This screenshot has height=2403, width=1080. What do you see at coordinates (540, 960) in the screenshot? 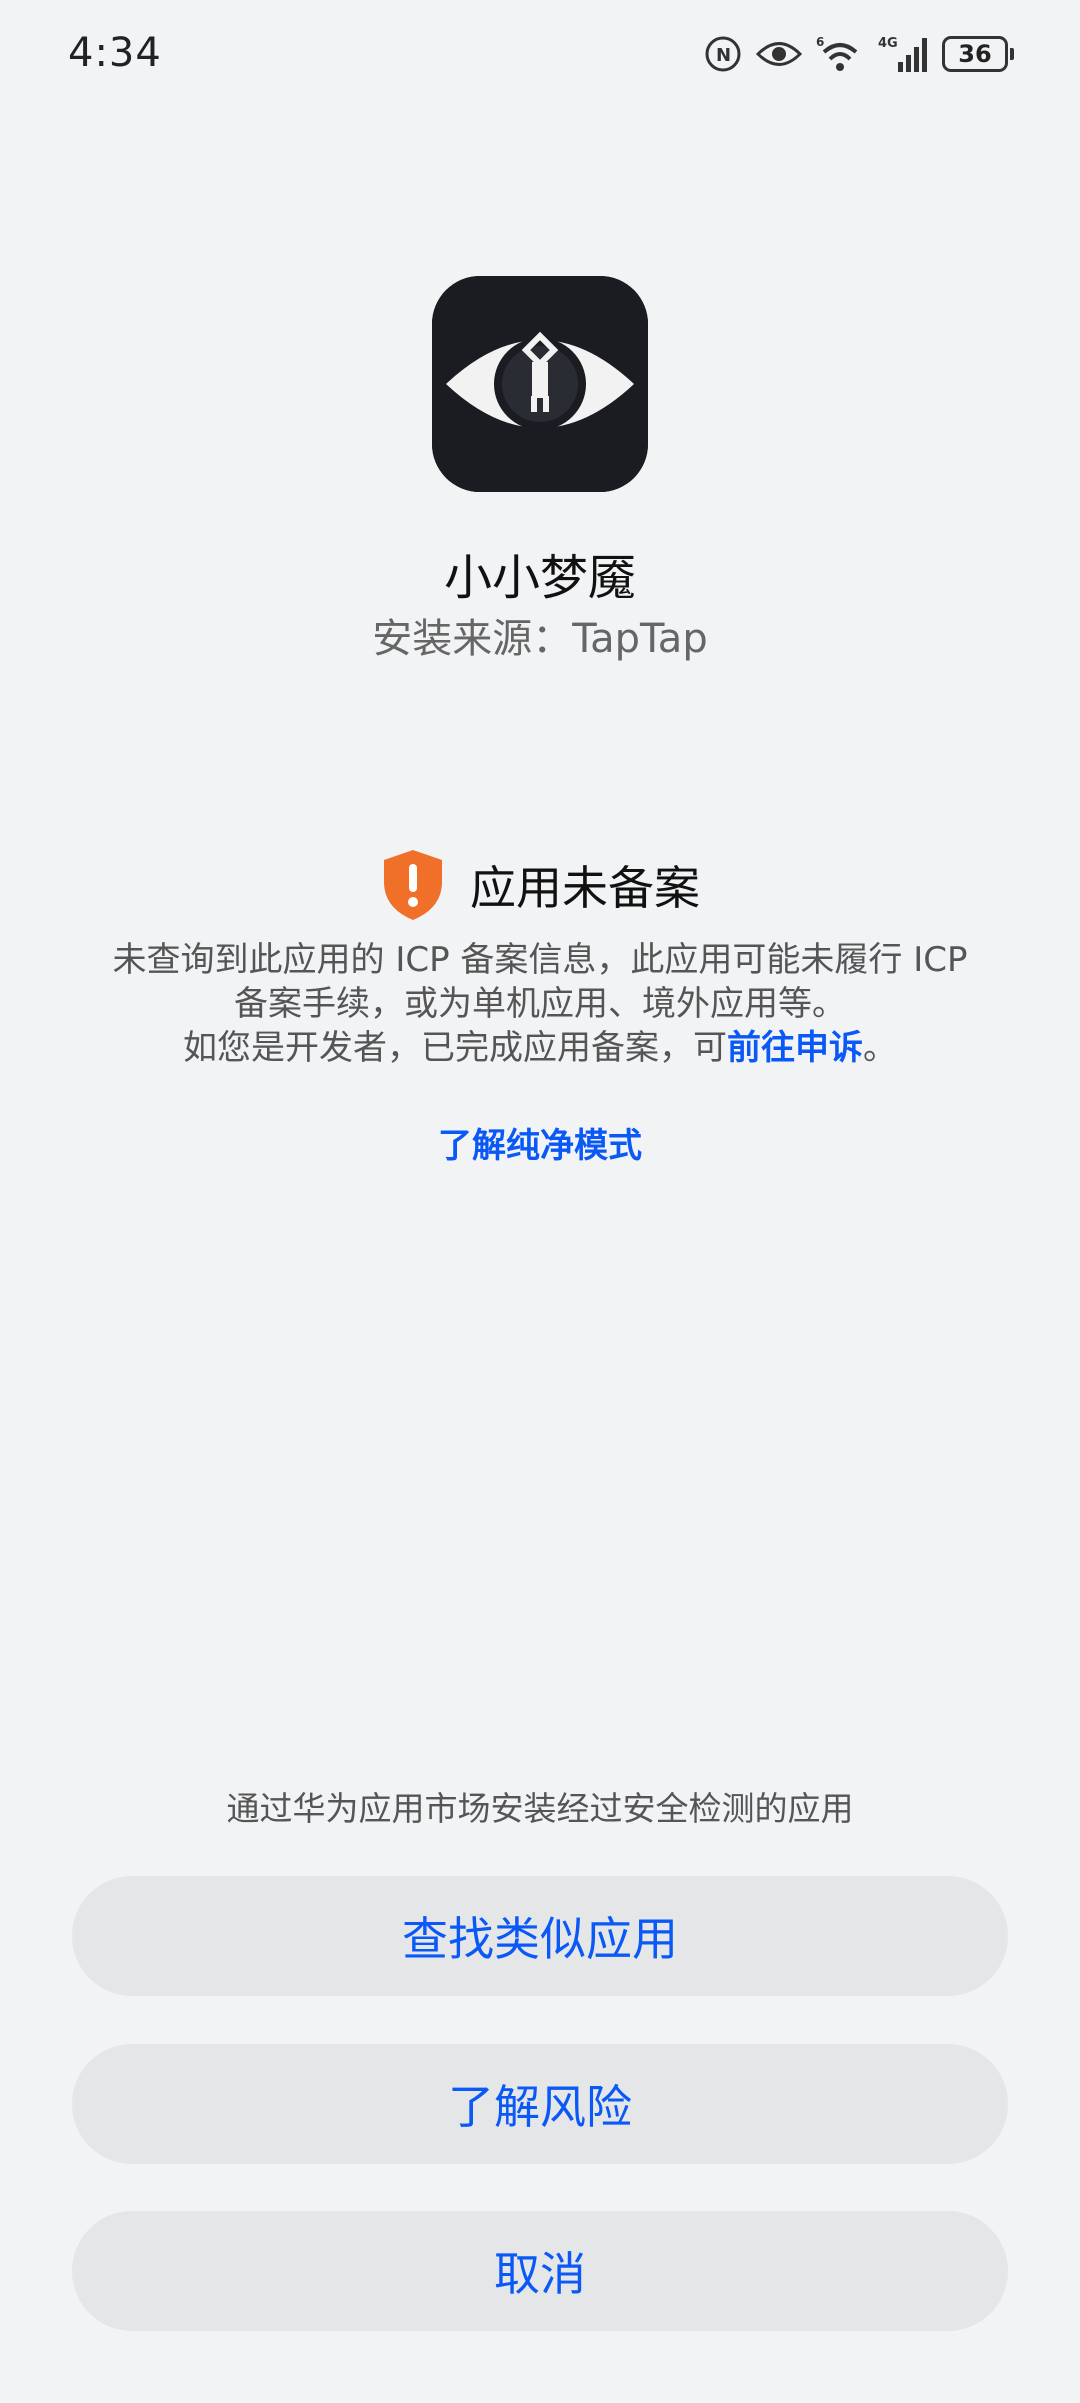
I see `warning-line-1: 未查询到此应用的 ICP 备案信息，此应用可能未履行 ICP` at bounding box center [540, 960].